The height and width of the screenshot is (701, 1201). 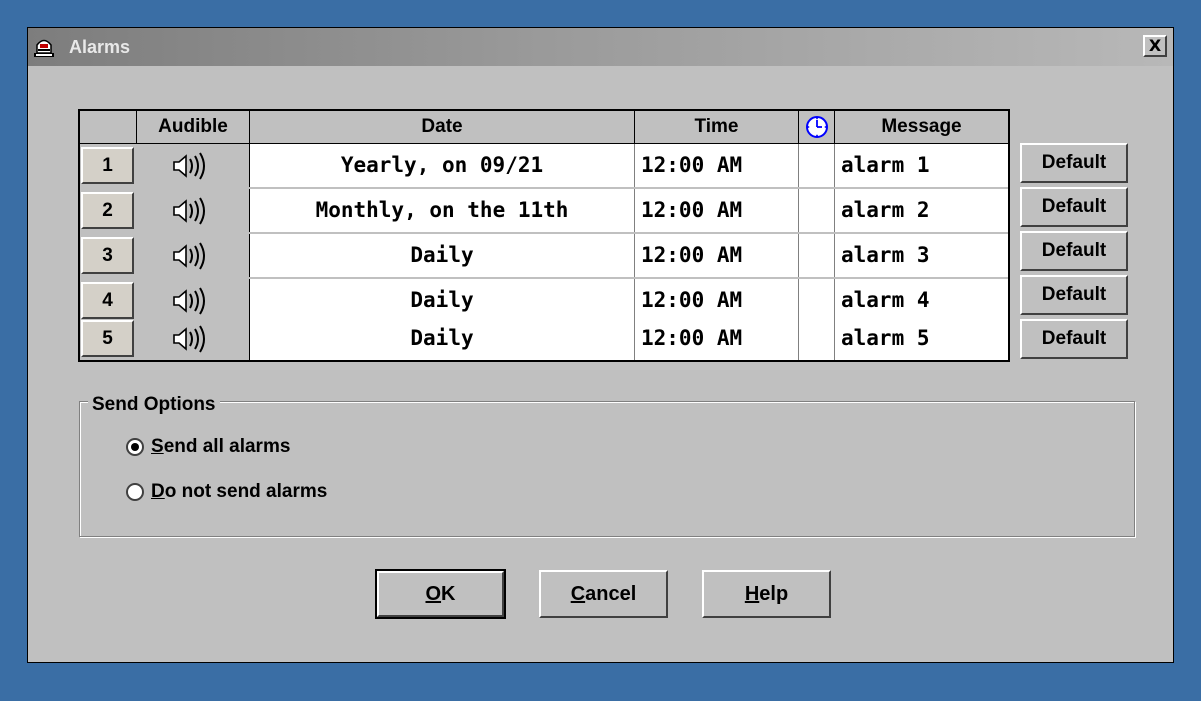 I want to click on table-row: 5 Daily 12:00 AM alarm 5, so click(x=544, y=338).